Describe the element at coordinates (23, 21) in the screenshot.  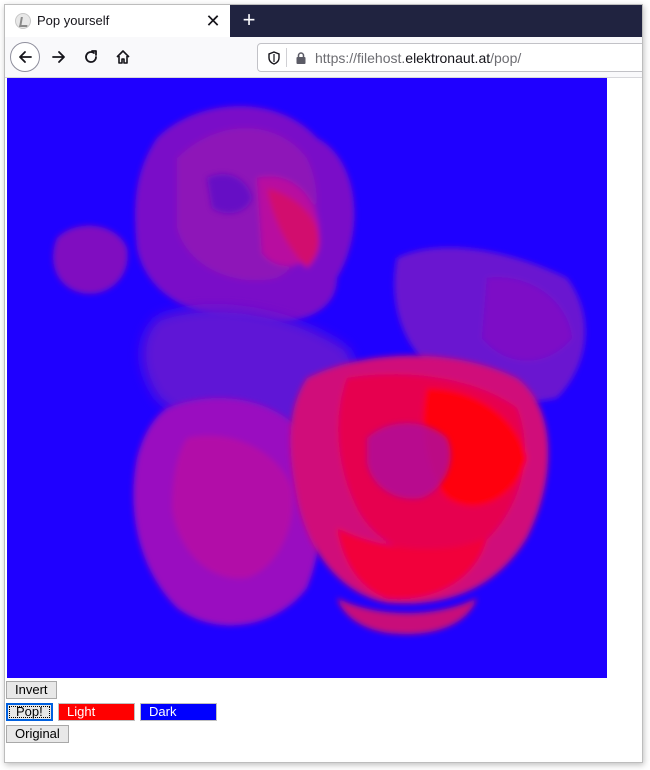
I see `favicon-icon` at that location.